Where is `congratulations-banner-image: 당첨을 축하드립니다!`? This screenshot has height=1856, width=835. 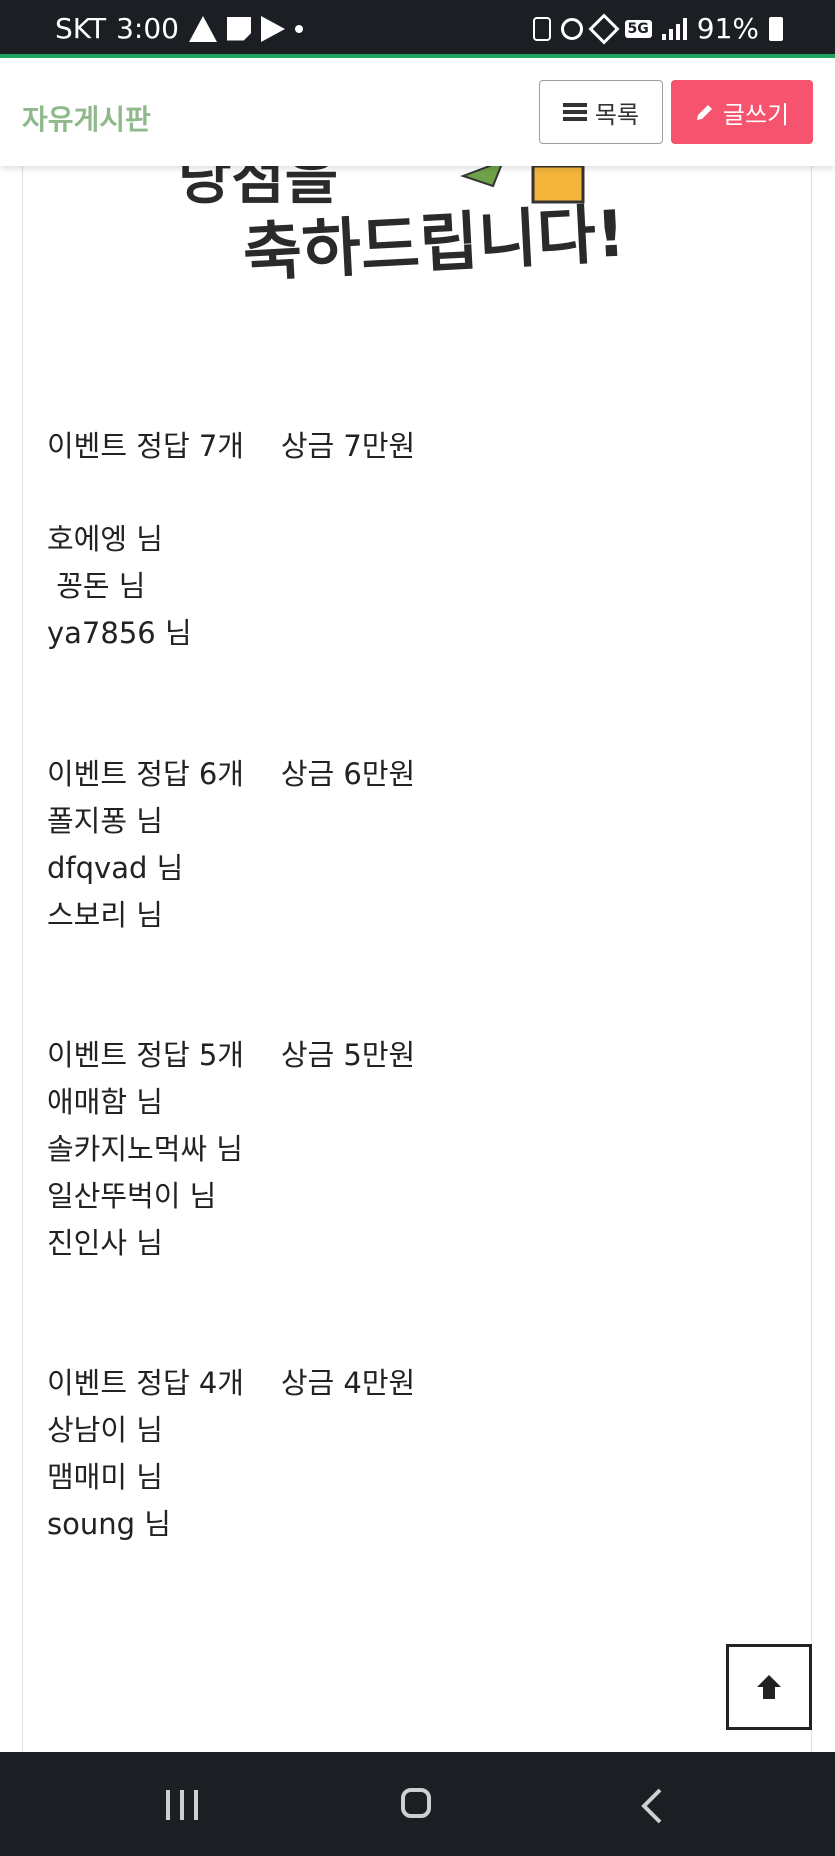 congratulations-banner-image: 당첨을 축하드립니다! is located at coordinates (417, 256).